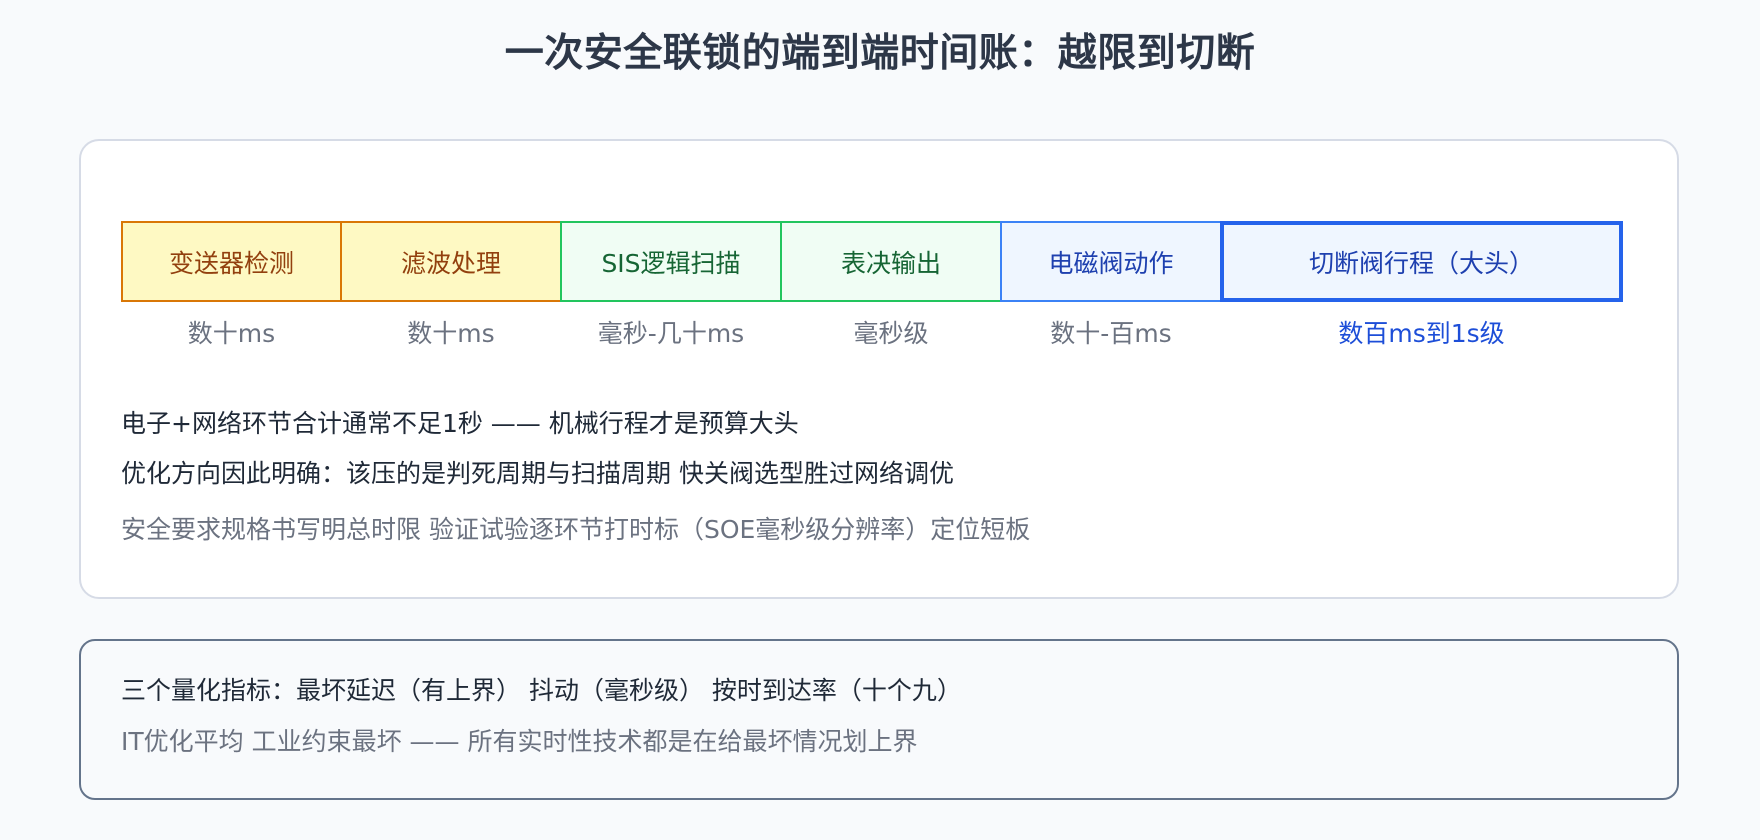 This screenshot has height=840, width=1760. What do you see at coordinates (541, 690) in the screenshot?
I see `summary-metrics: 三个量化指标：最坏延迟（有上界） 抖动（毫秒级） 按时到达率（十个九）` at bounding box center [541, 690].